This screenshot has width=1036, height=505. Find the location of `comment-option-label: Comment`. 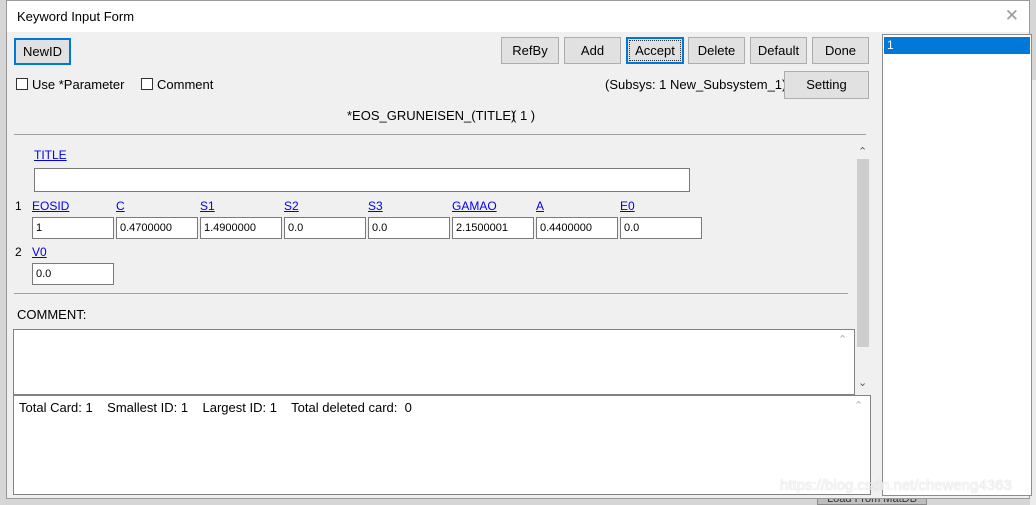

comment-option-label: Comment is located at coordinates (185, 84).